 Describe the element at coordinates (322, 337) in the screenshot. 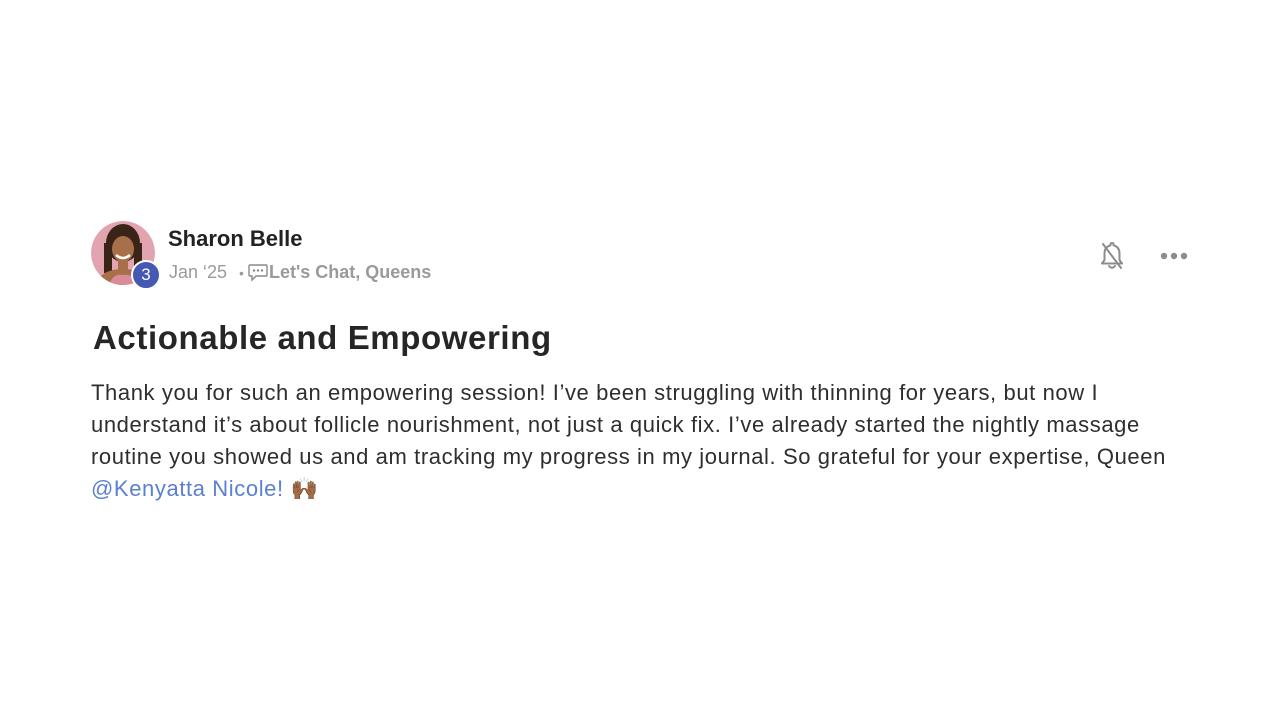

I see `post-title: Actionable and Empowering` at that location.